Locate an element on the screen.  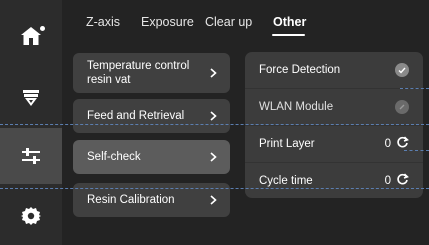
tab-z-axis: Z-axis is located at coordinates (103, 22).